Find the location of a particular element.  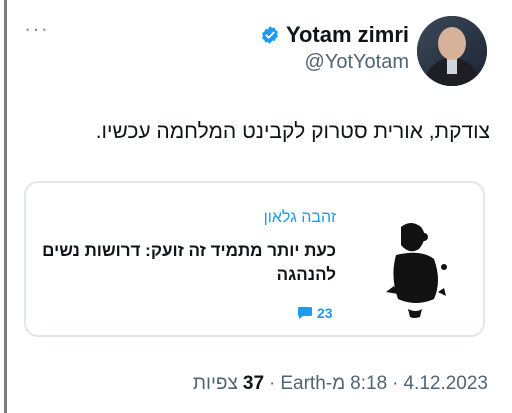

avatar is located at coordinates (452, 51).